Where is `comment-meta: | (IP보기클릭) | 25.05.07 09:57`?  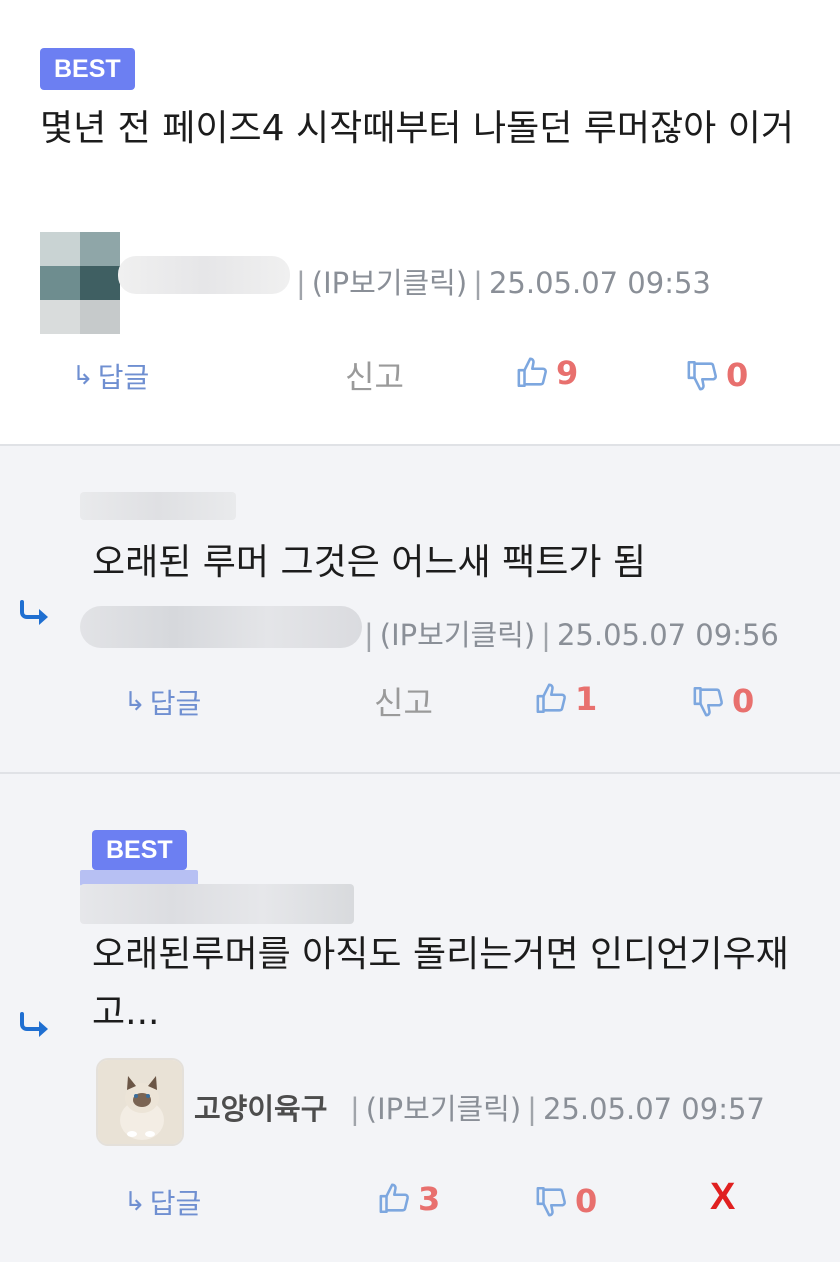 comment-meta: | (IP보기클릭) | 25.05.07 09:57 is located at coordinates (557, 1109).